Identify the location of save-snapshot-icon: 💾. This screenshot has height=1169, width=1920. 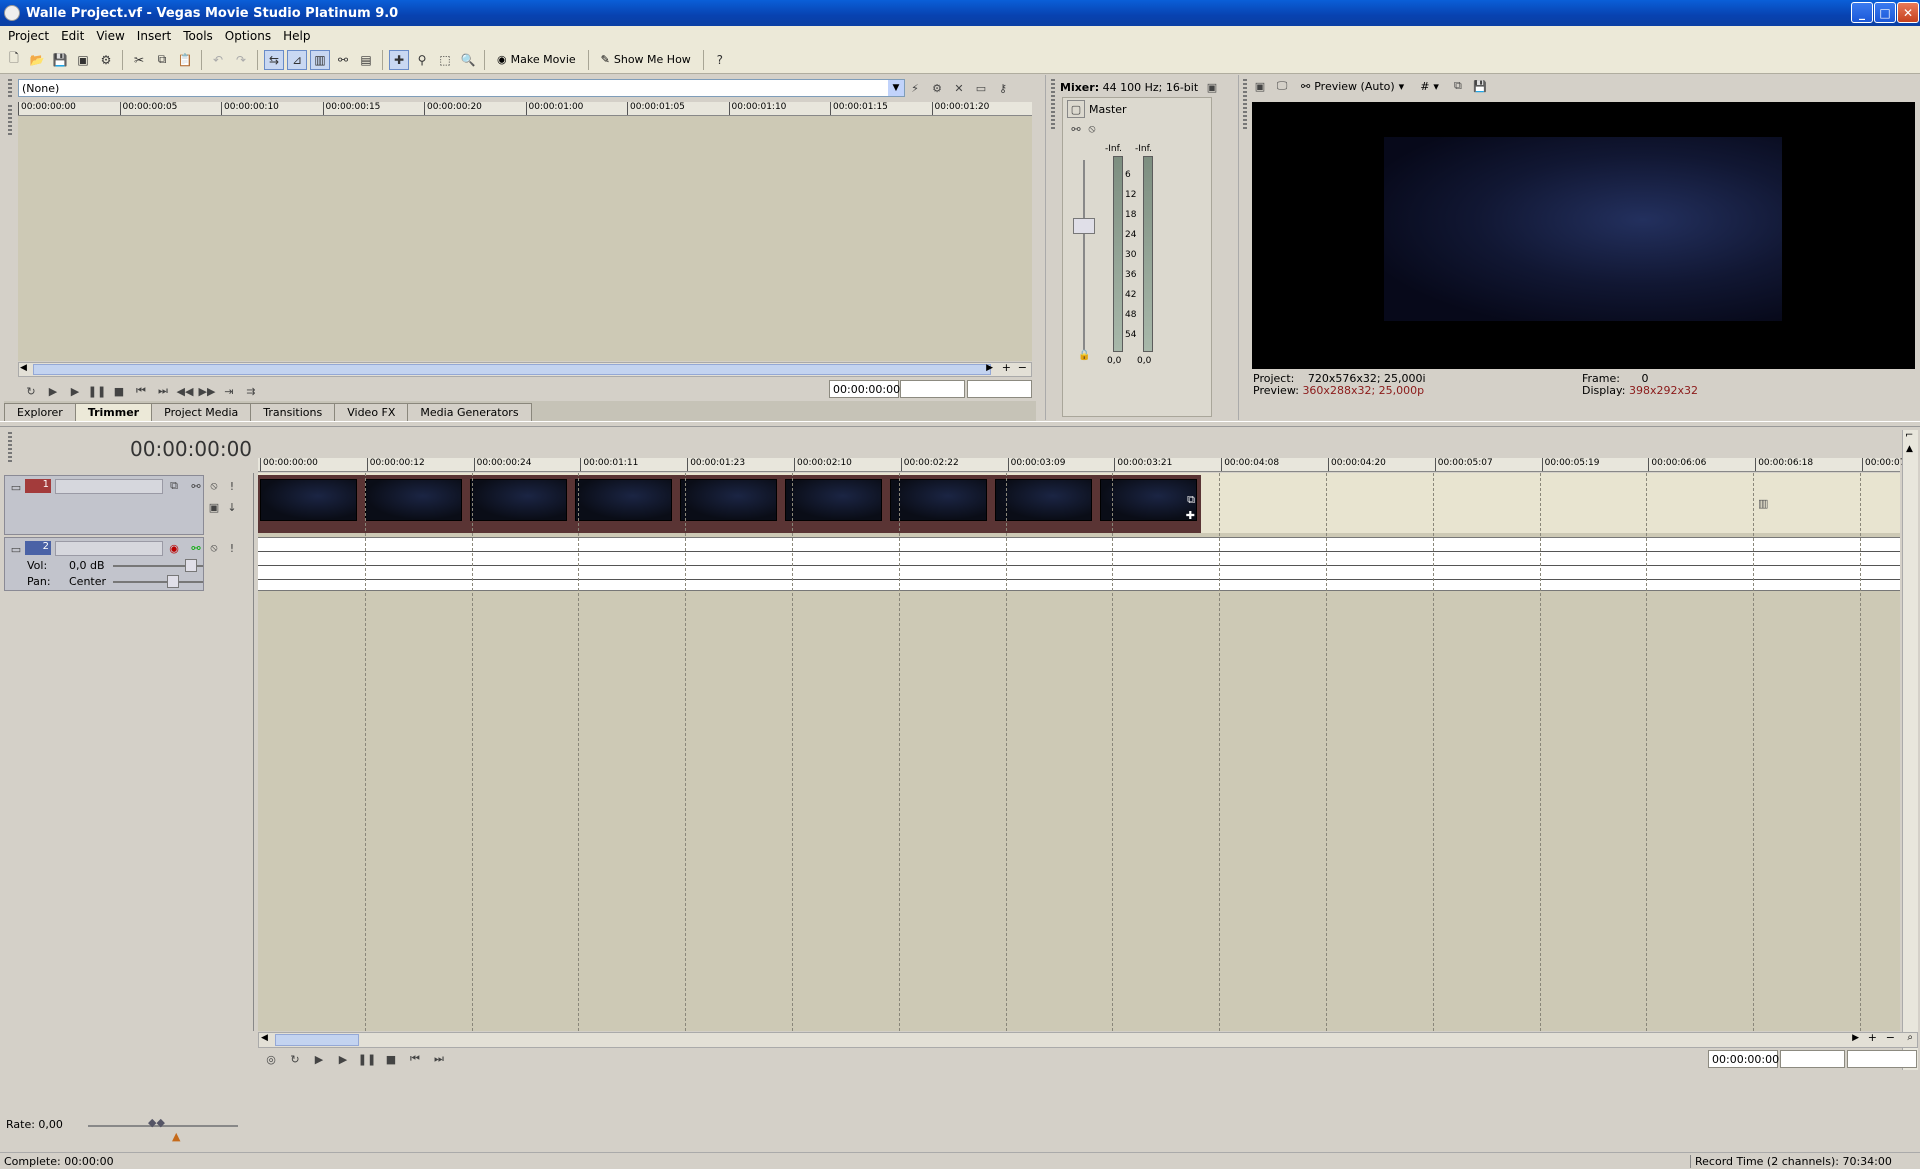
(1480, 86).